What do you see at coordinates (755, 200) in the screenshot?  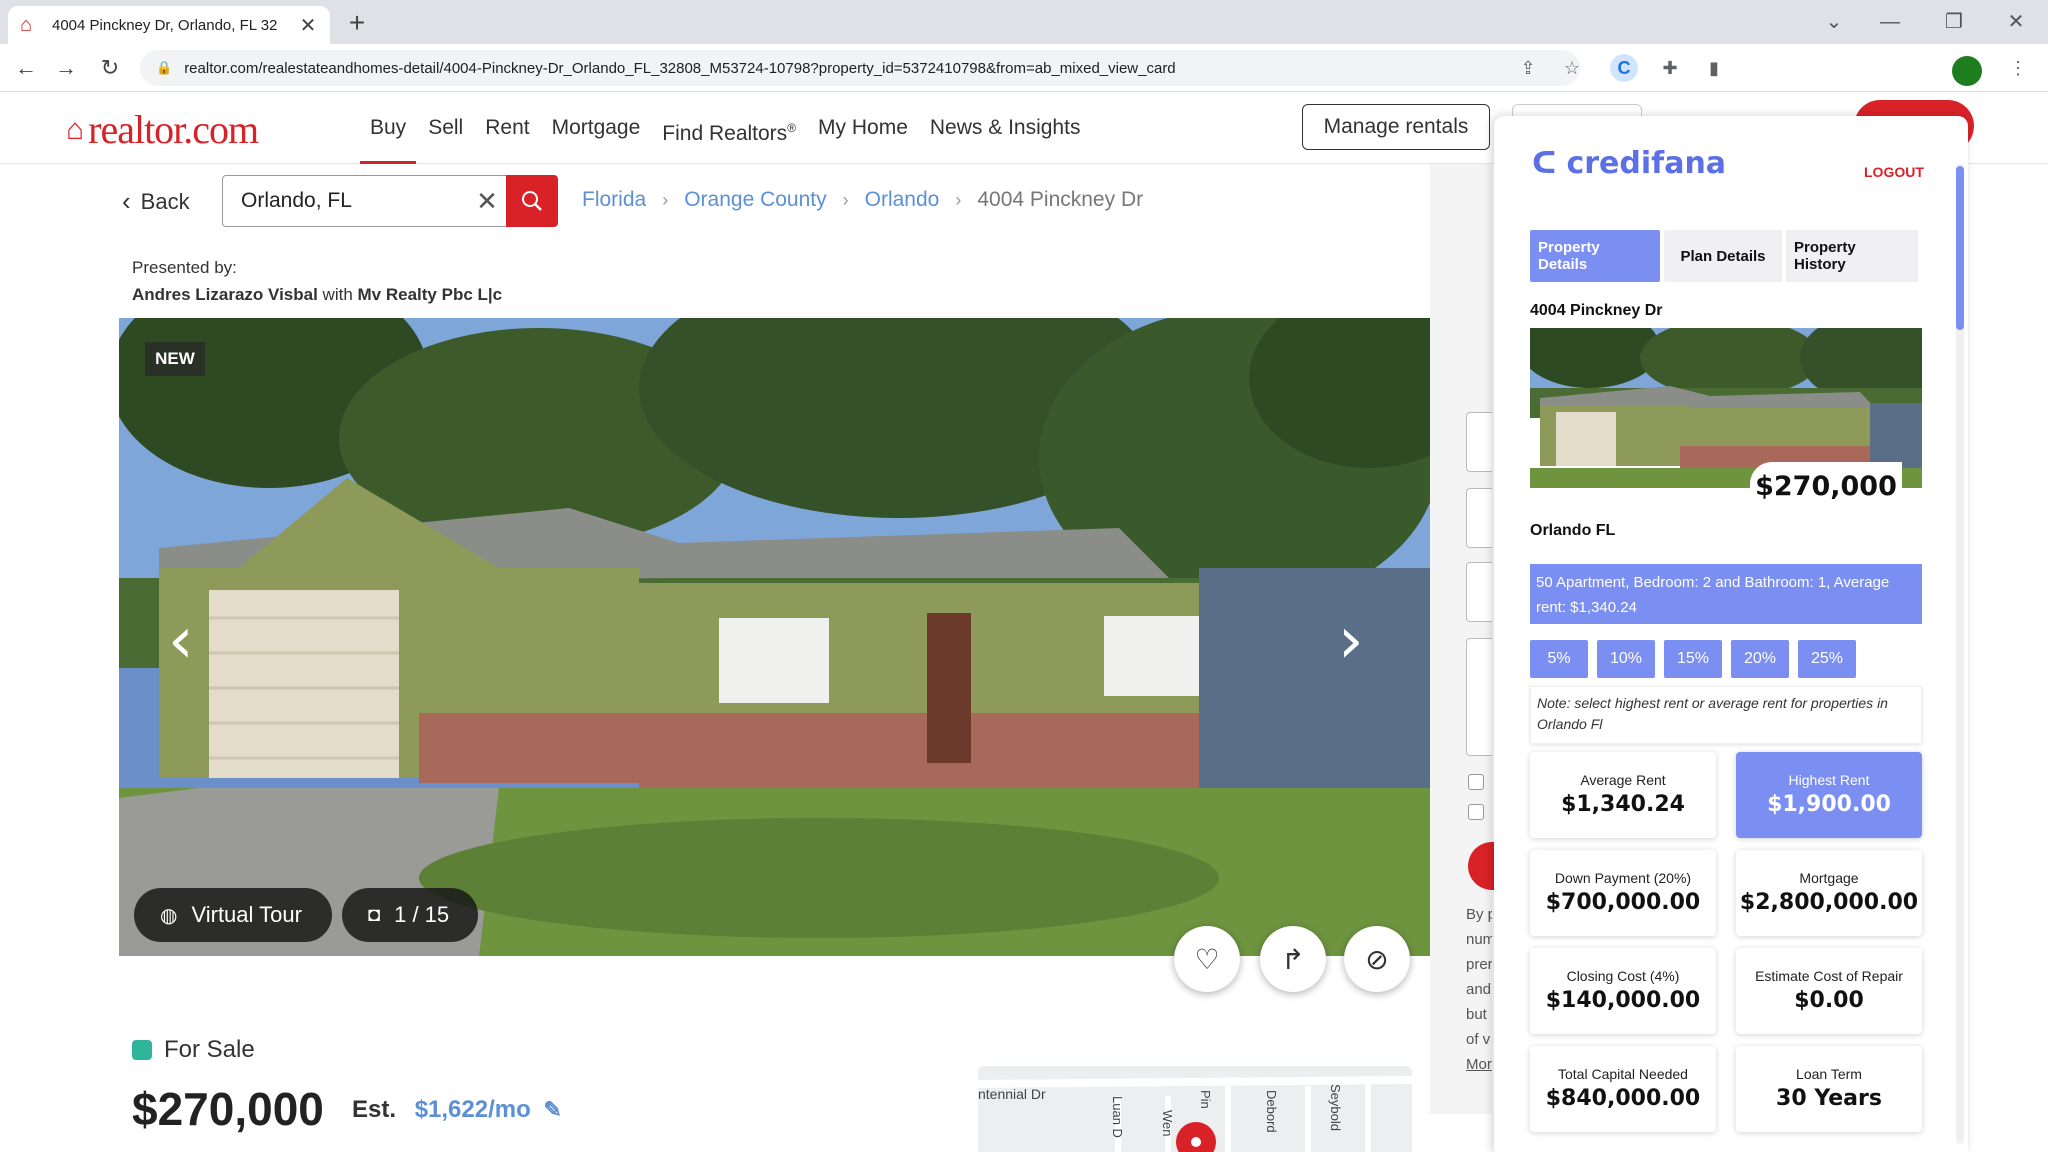 I see `breadcrumb-county: Orange County` at bounding box center [755, 200].